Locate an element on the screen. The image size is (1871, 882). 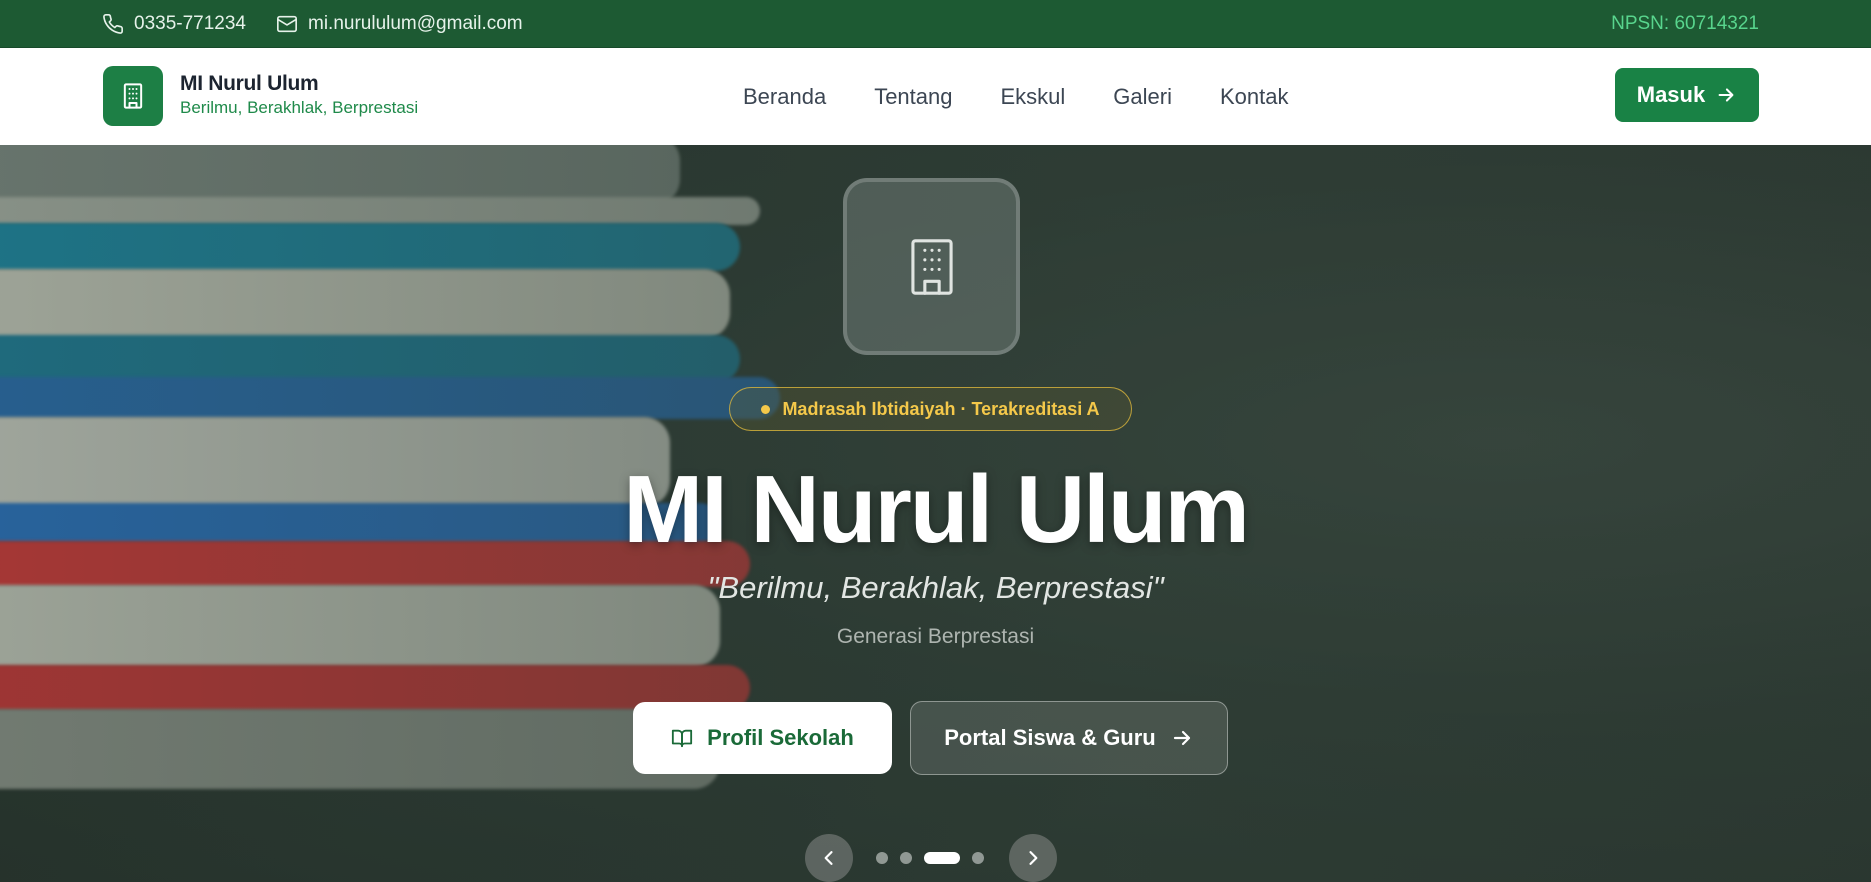
nav-galeri: Galeri is located at coordinates (1142, 97).